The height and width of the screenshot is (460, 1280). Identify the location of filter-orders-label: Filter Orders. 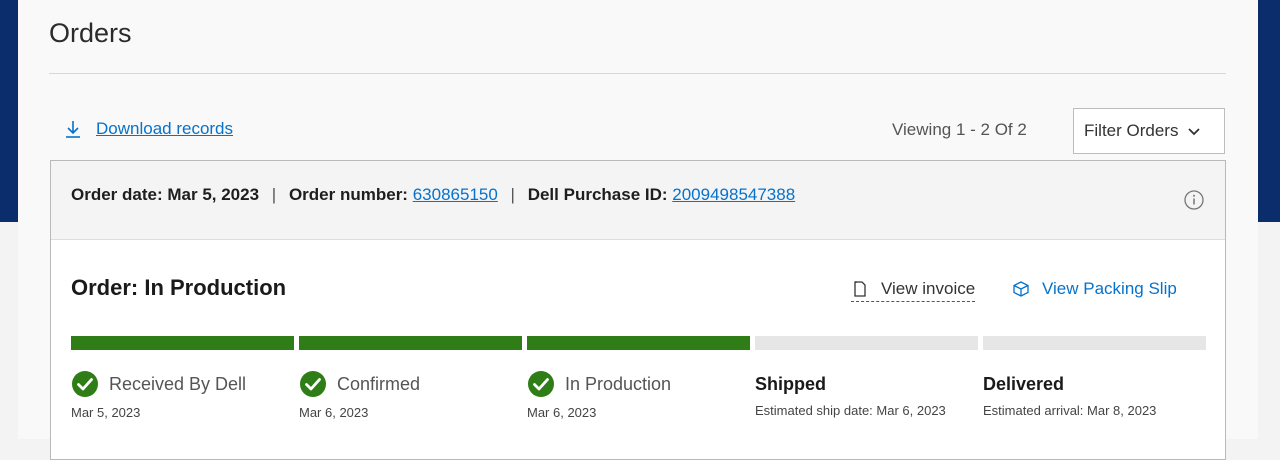
(1131, 130).